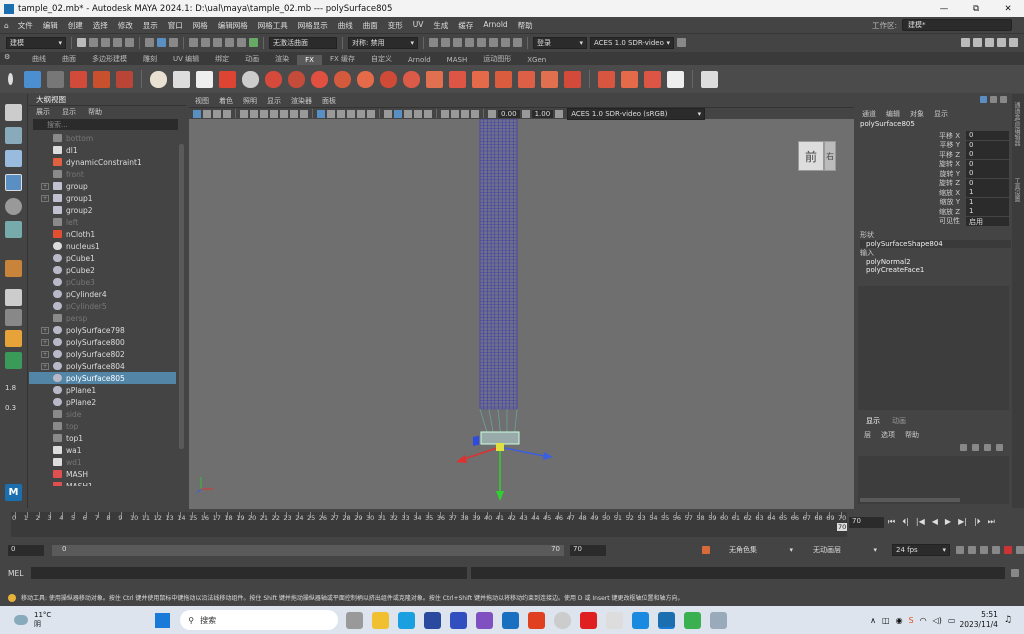 Image resolution: width=1024 pixels, height=634 pixels. What do you see at coordinates (102, 414) in the screenshot?
I see `outliner-item: side` at bounding box center [102, 414].